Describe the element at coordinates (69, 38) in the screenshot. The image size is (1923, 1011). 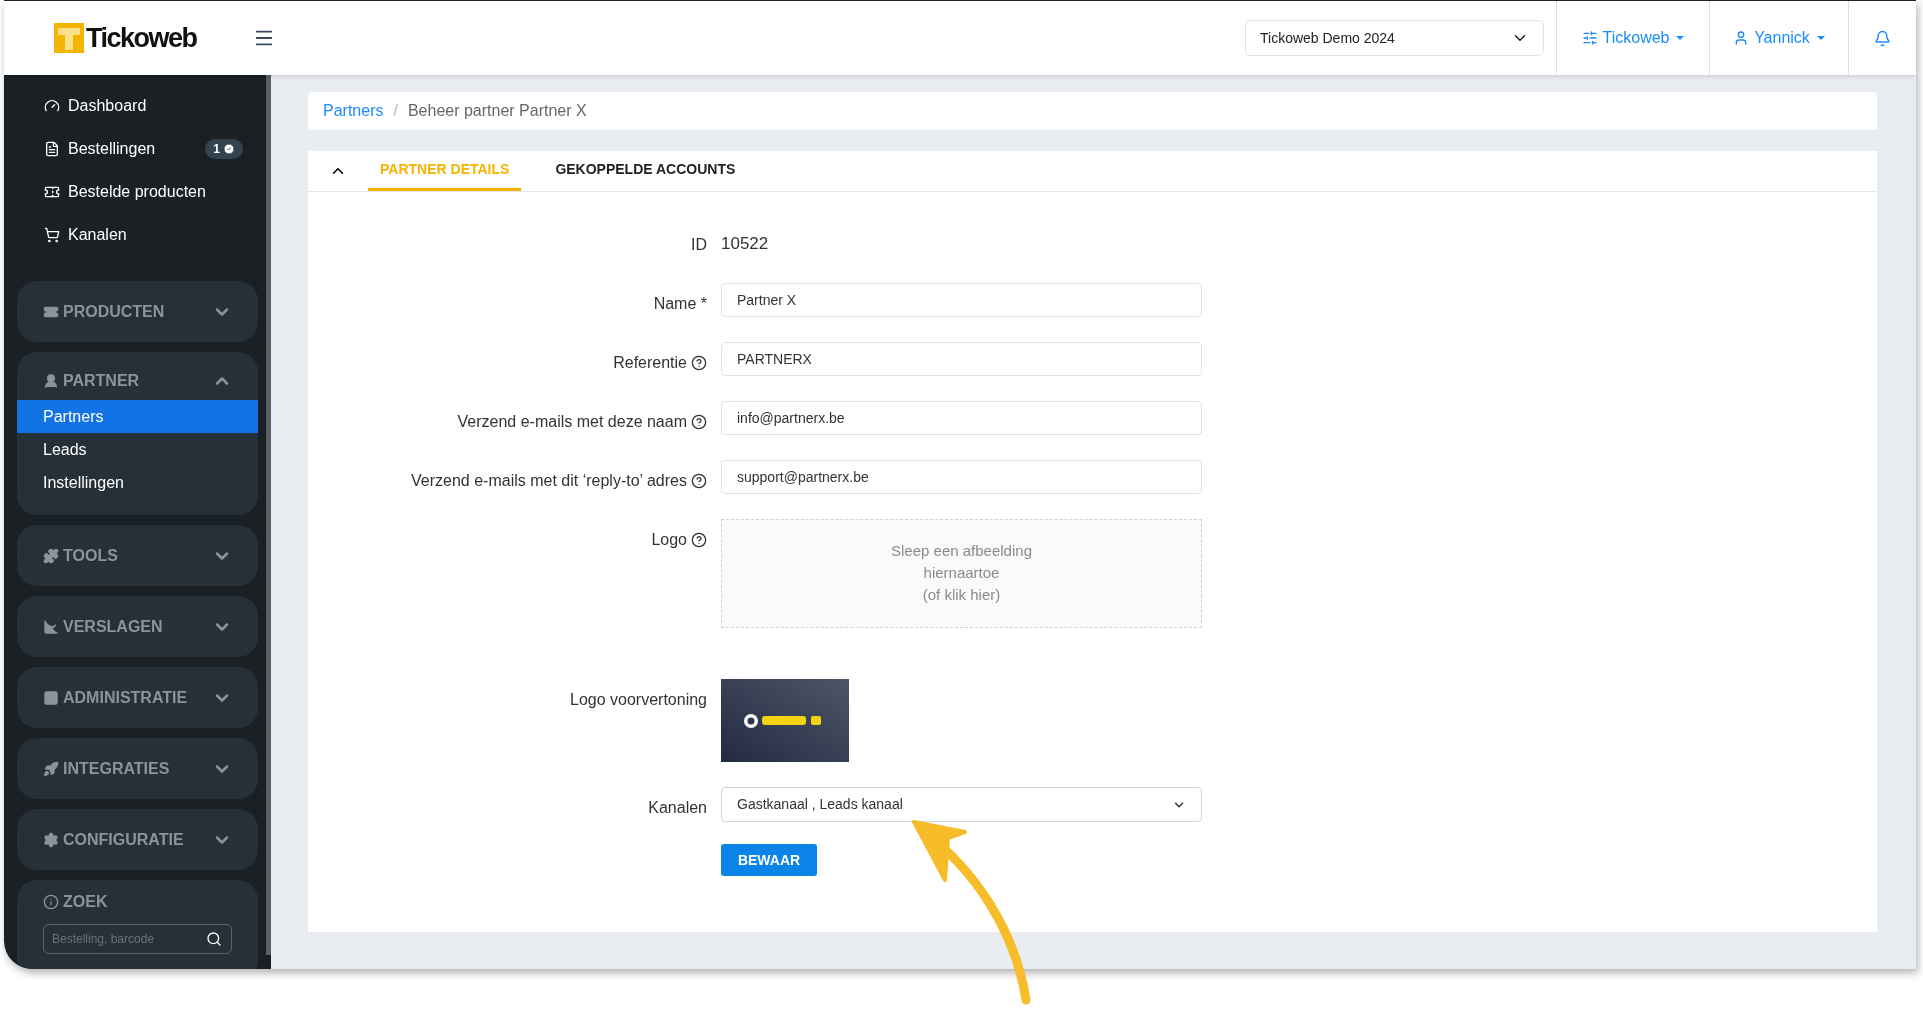
I see `logo-icon` at that location.